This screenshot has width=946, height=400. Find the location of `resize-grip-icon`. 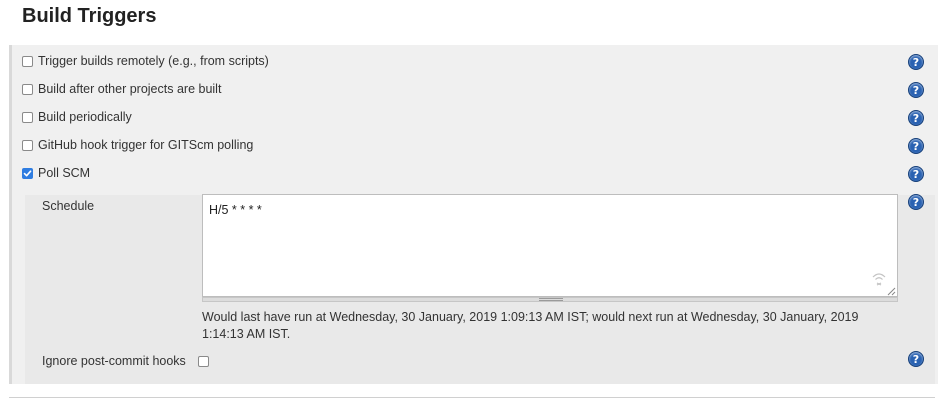

resize-grip-icon is located at coordinates (551, 299).